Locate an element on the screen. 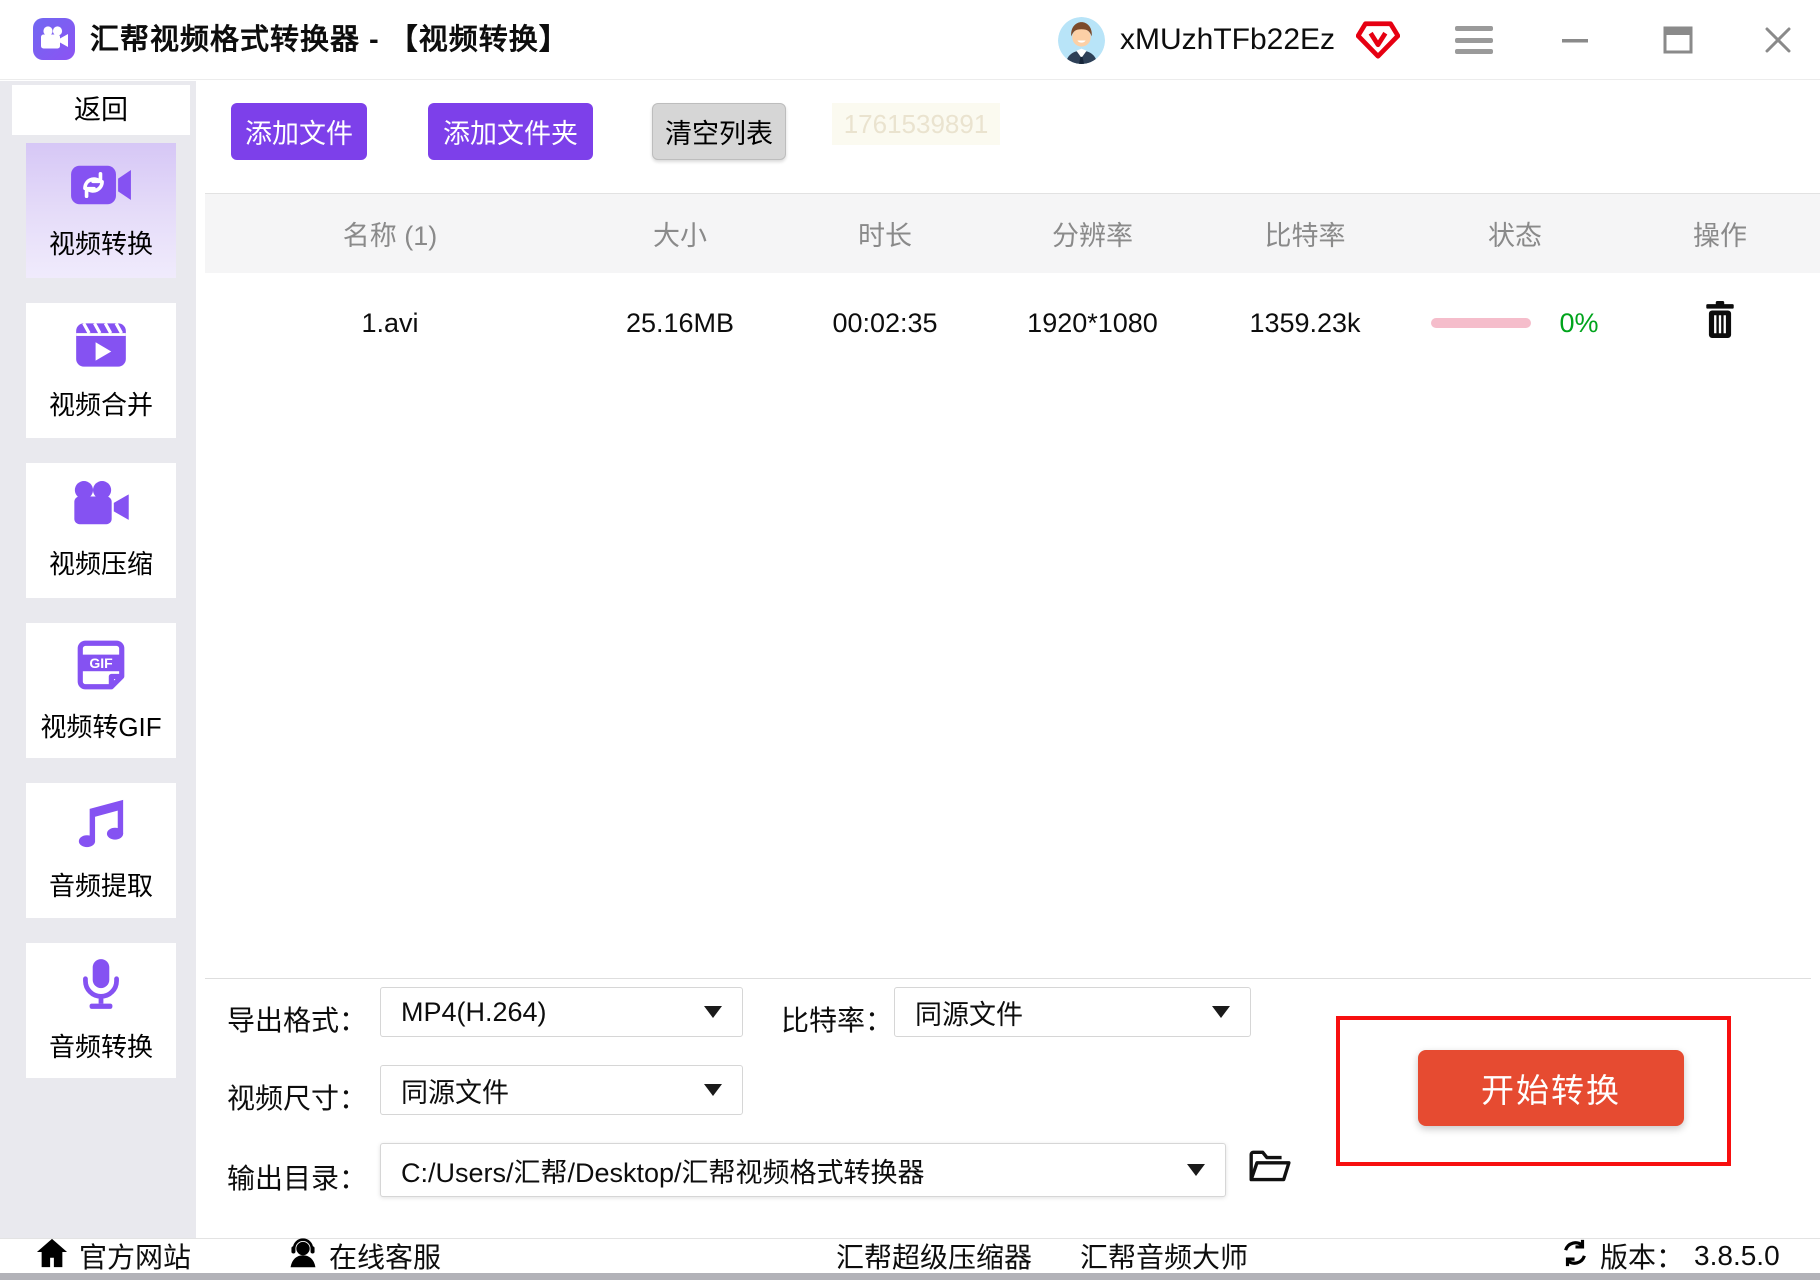 The width and height of the screenshot is (1820, 1280). footer: 官方网站 在线客服 汇帮超级压缩器 汇帮音频大师 版本： 3.8.5.0 is located at coordinates (910, 1258).